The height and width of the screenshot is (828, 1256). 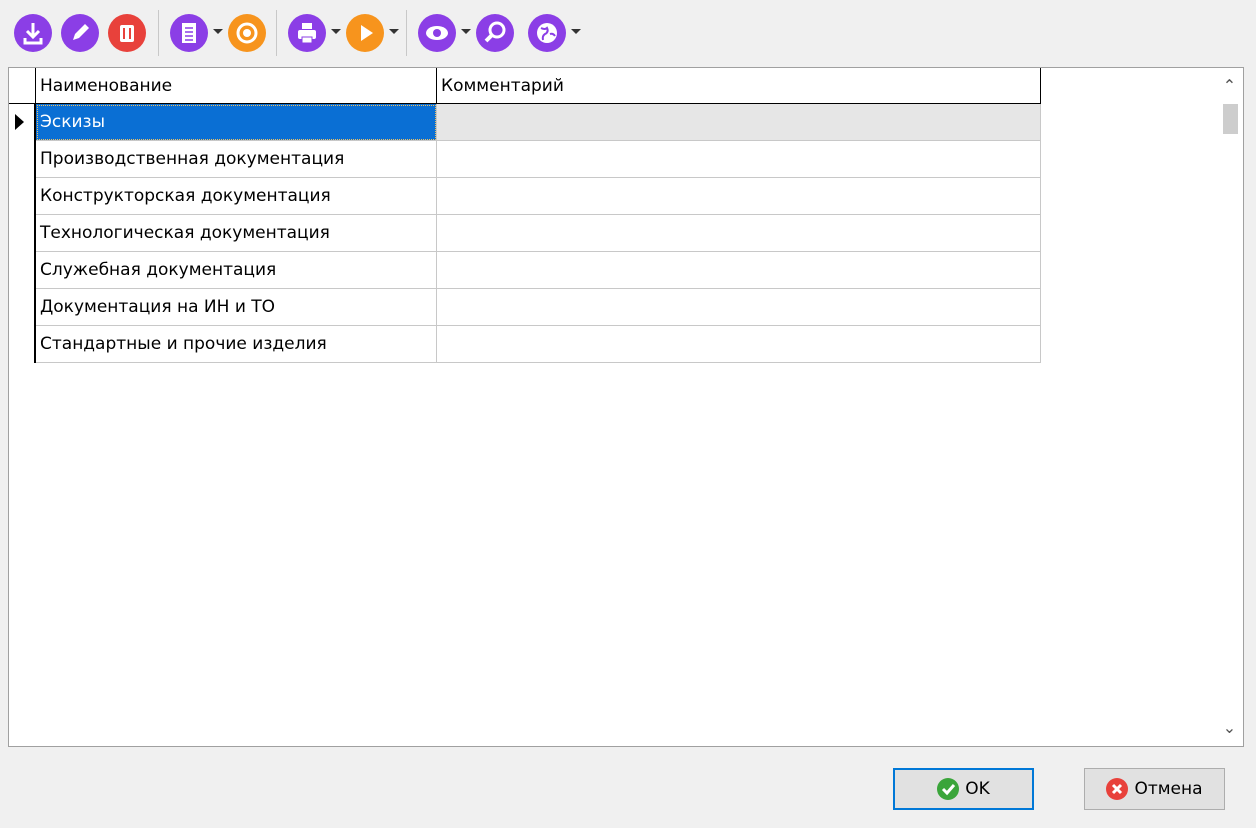 I want to click on cell-name: Стандартные и прочие изделия, so click(x=236, y=344).